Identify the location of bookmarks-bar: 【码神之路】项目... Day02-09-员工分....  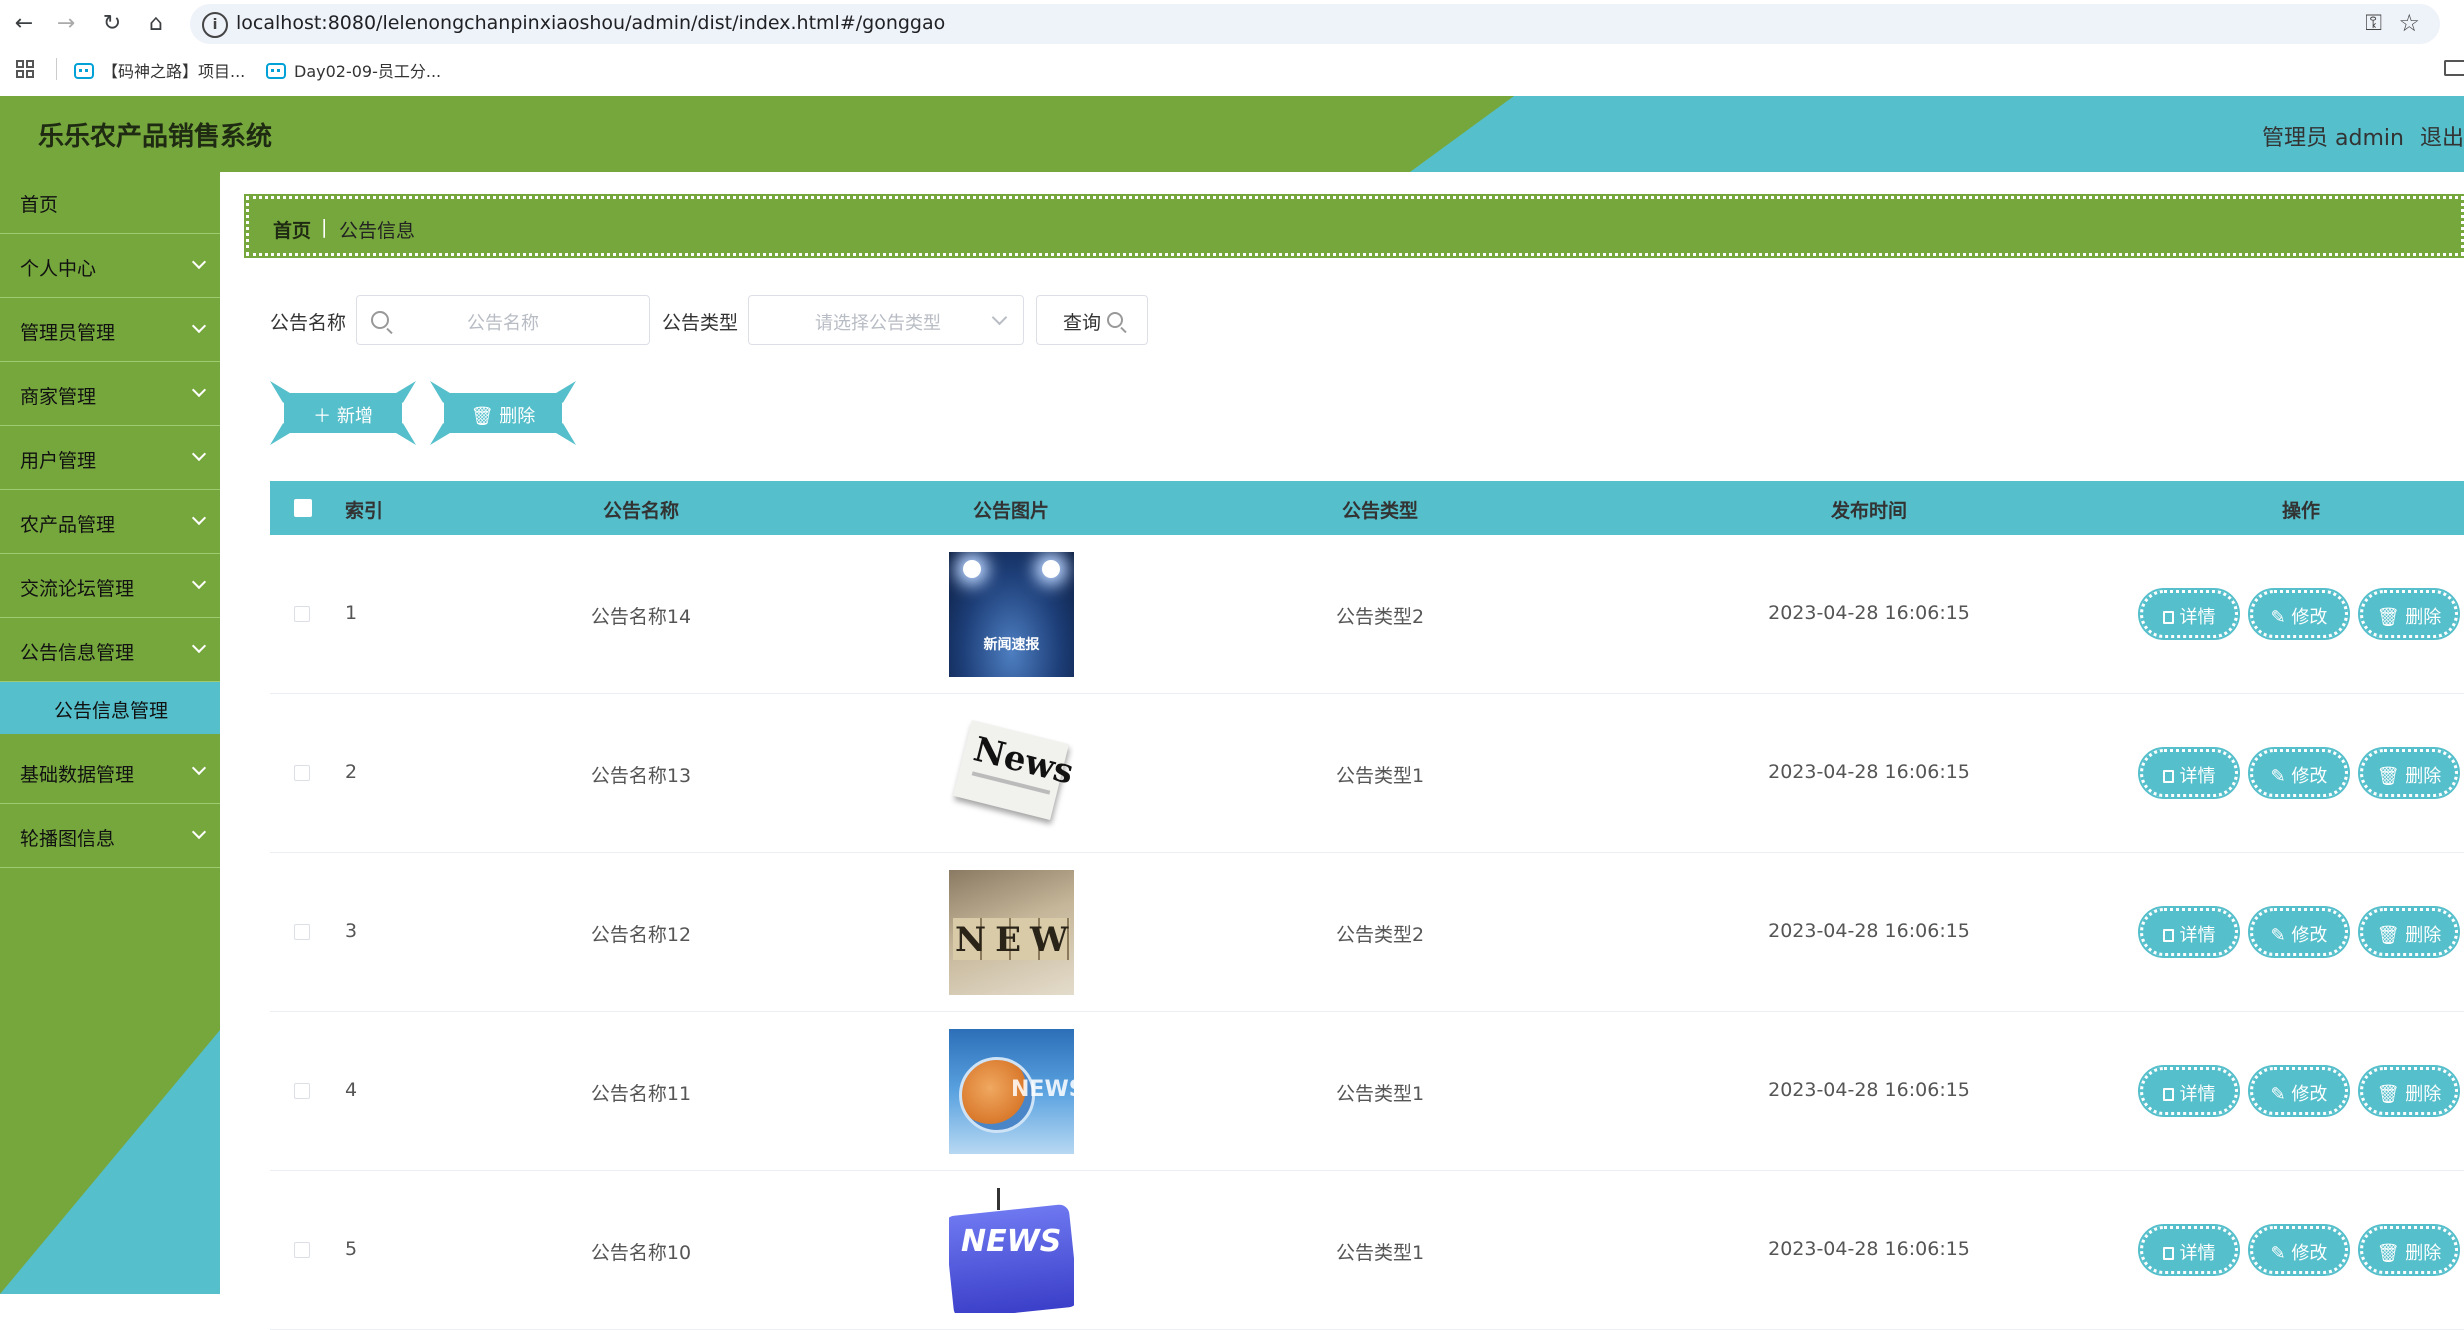
(1232, 69).